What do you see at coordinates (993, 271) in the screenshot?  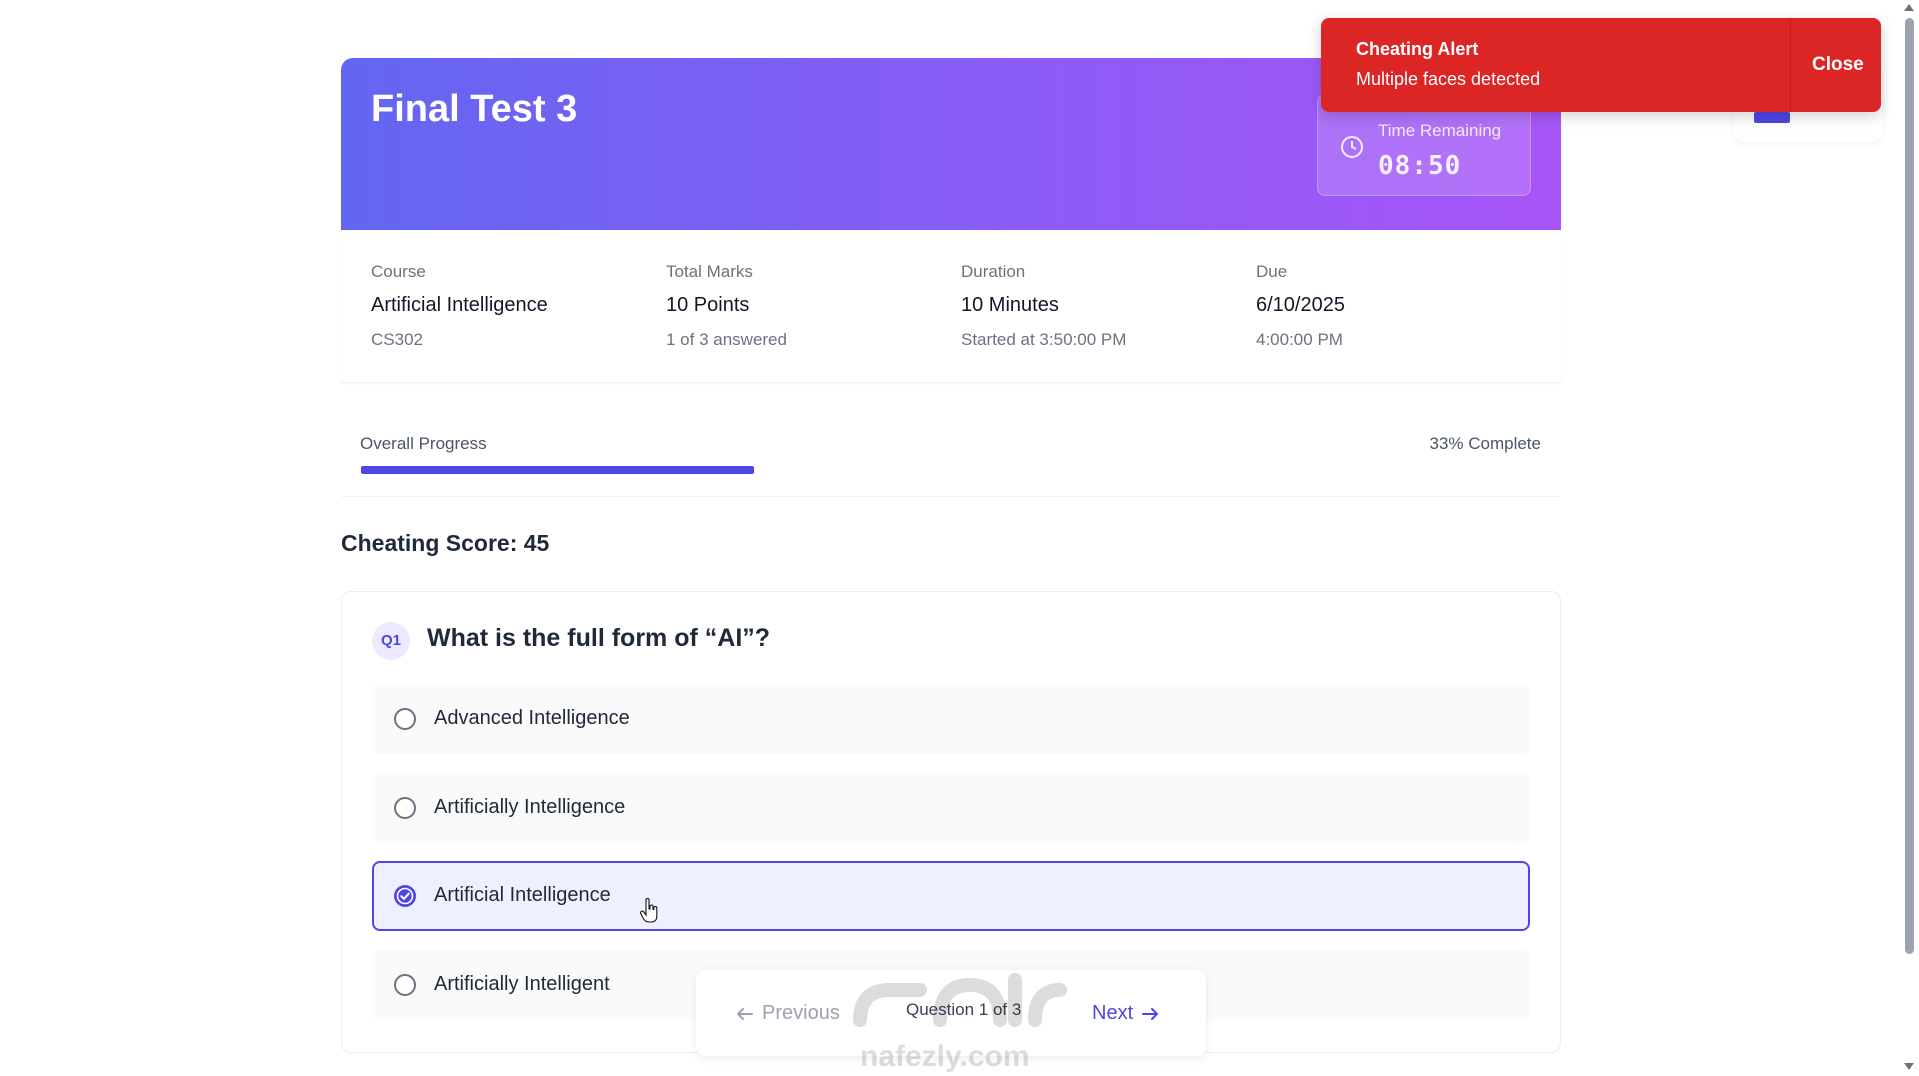 I see `duration-label: Duration` at bounding box center [993, 271].